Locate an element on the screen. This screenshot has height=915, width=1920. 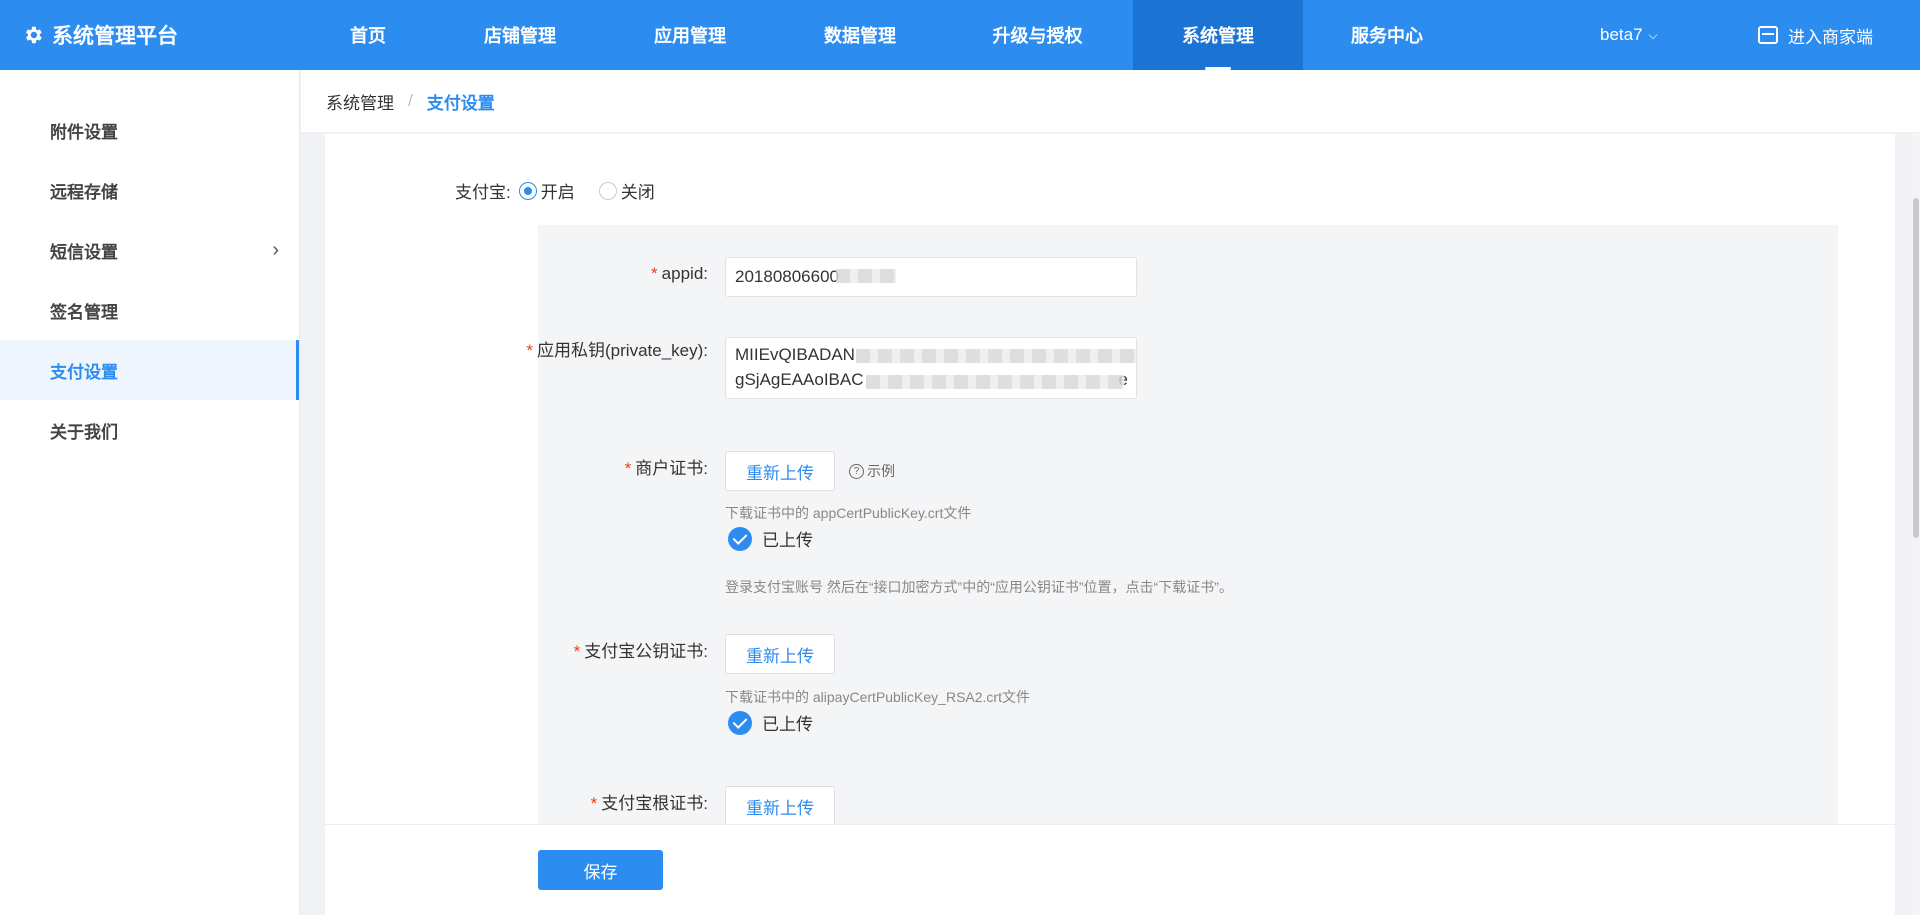
username: beta7 is located at coordinates (1621, 34).